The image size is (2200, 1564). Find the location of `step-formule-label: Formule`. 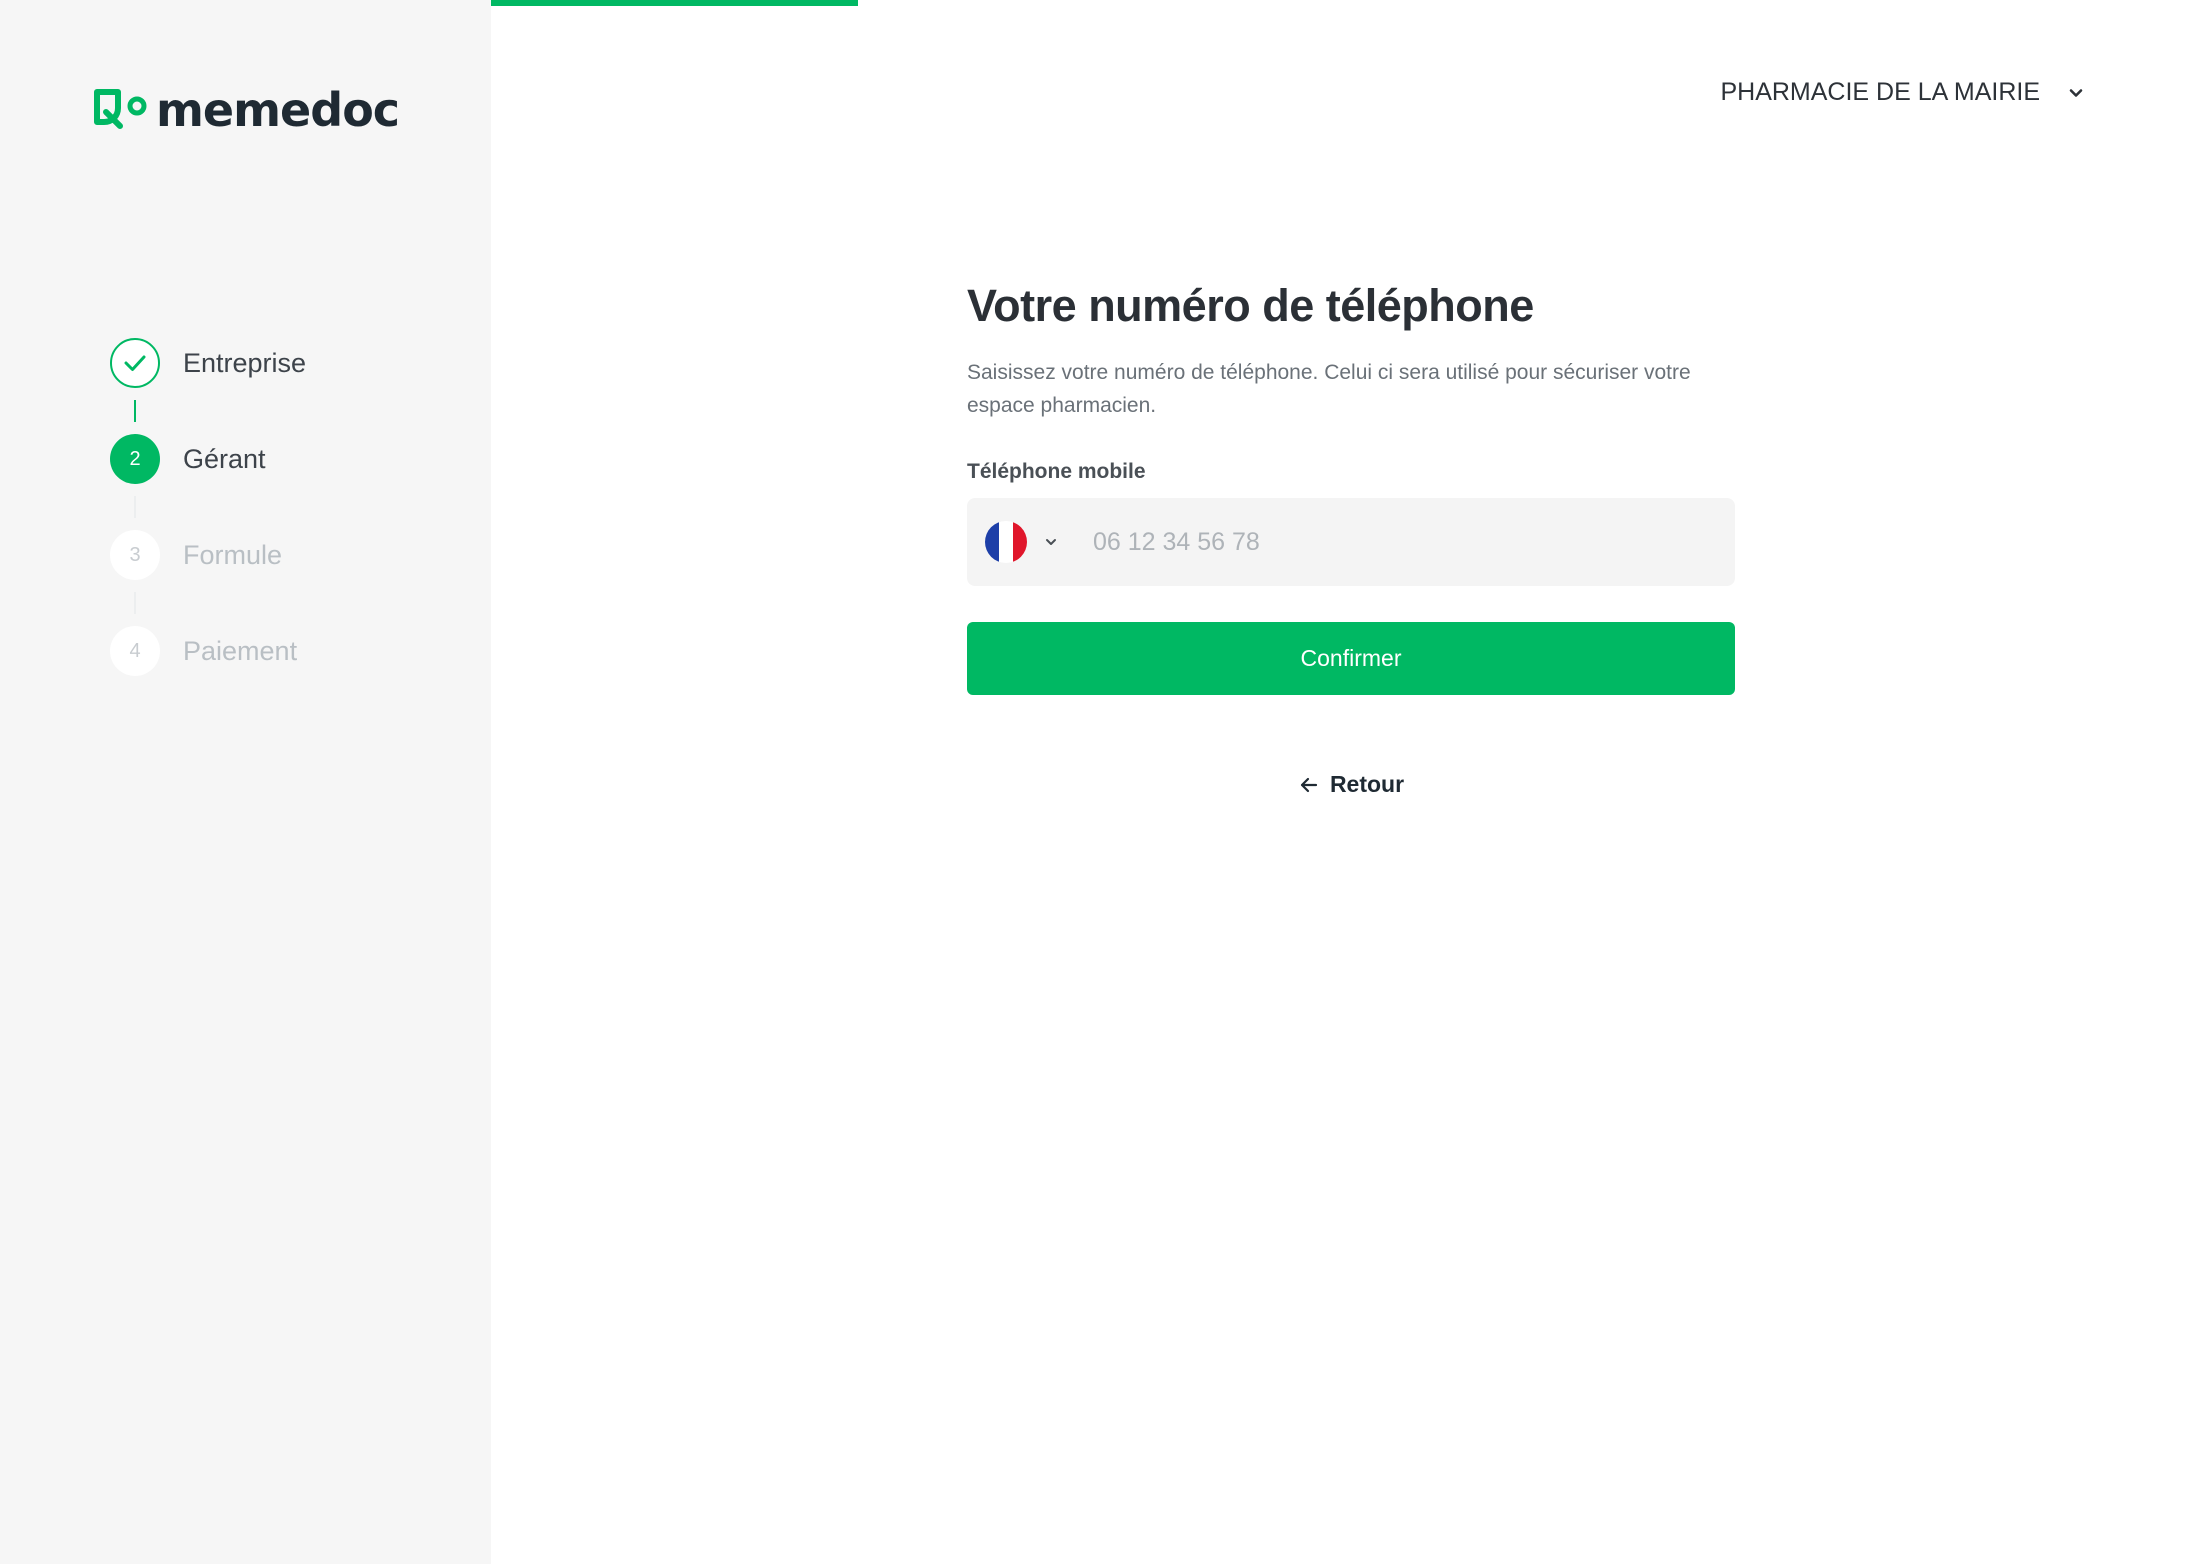

step-formule-label: Formule is located at coordinates (233, 554).